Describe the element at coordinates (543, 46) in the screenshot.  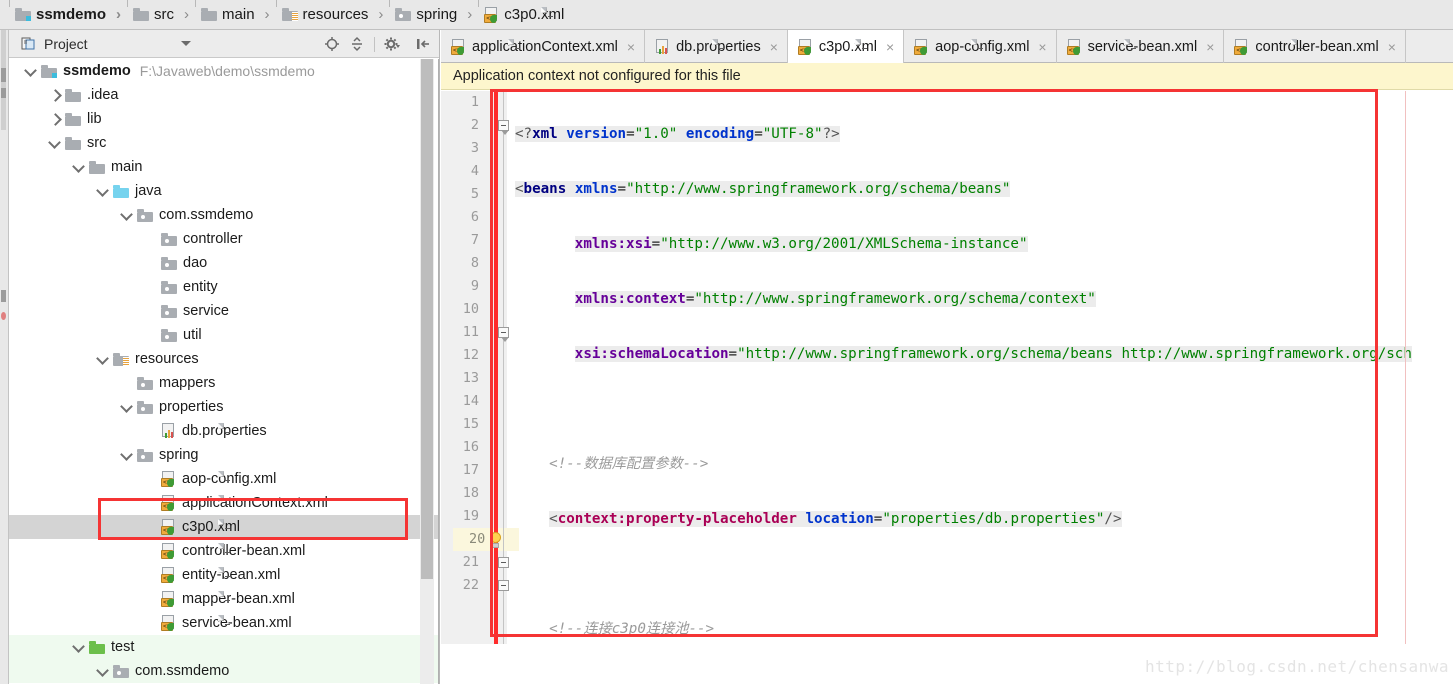
I see `tab-applicationContext-xml: <> applicationContext.xml ×` at that location.